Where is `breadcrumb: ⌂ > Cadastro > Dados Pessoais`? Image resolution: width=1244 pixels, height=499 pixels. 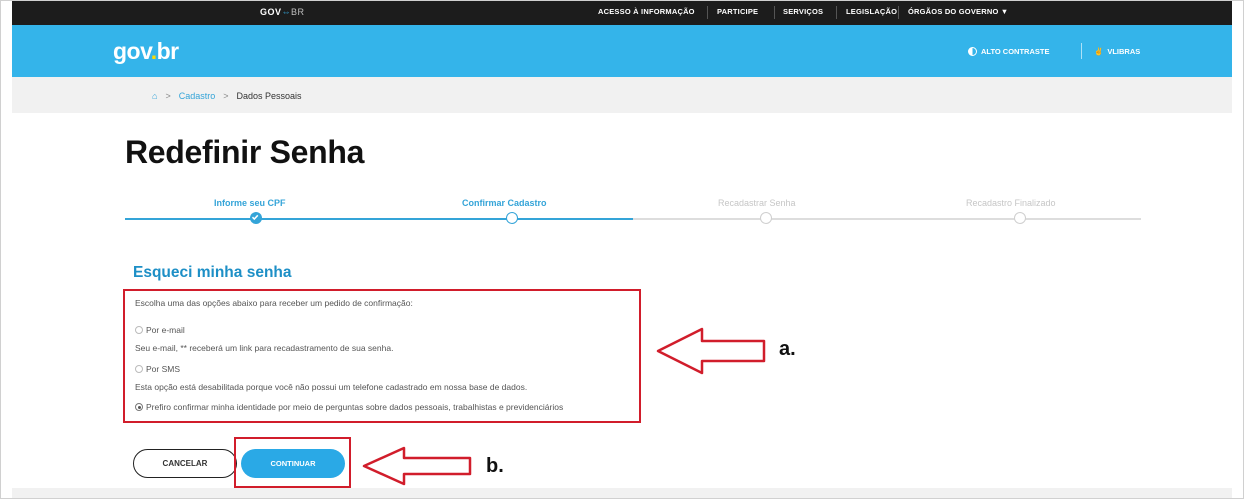
breadcrumb: ⌂ > Cadastro > Dados Pessoais is located at coordinates (622, 95).